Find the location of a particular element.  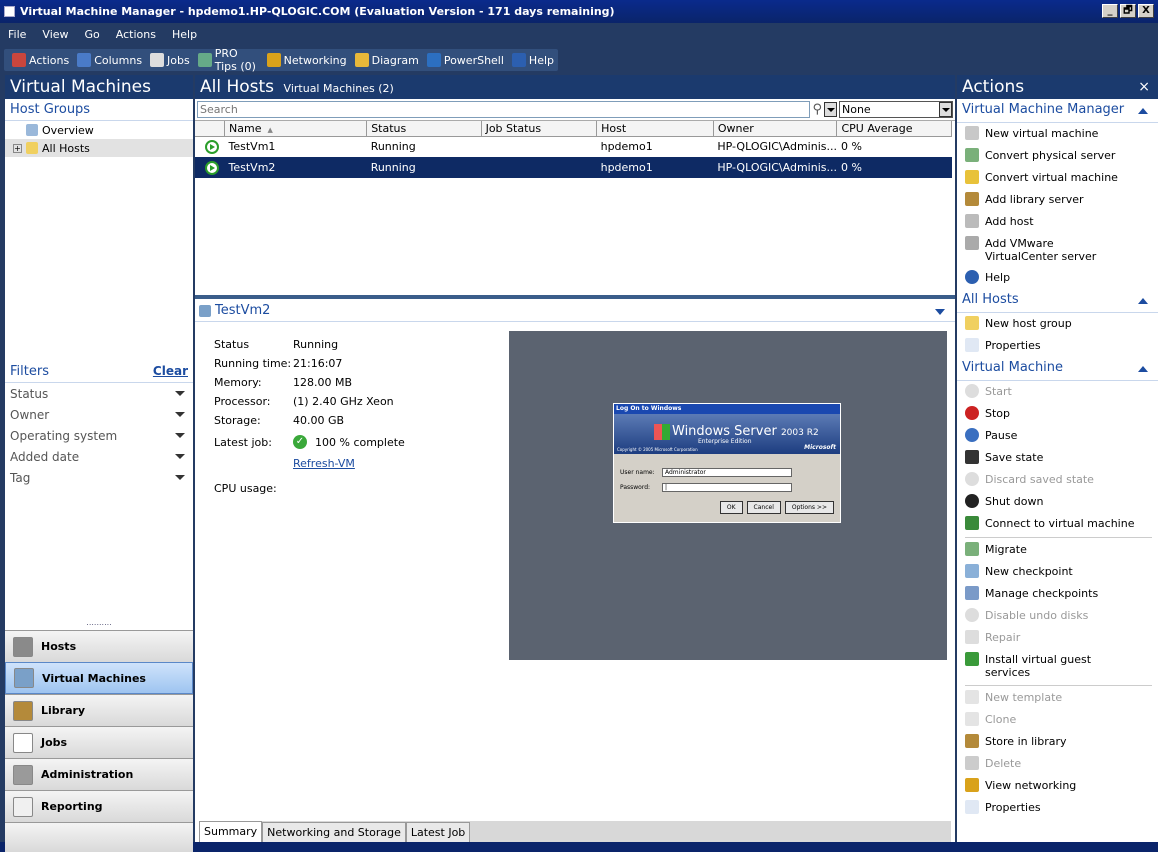

action-convert-physical-server: Convert physical server is located at coordinates (1057, 156).